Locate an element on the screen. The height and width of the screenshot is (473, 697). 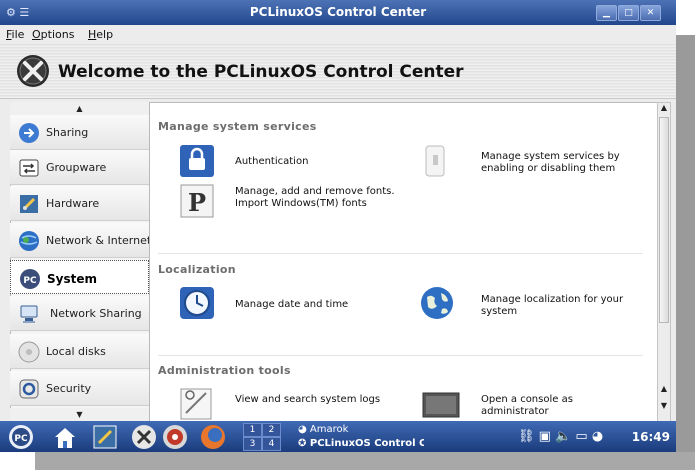
disc-icon is located at coordinates (175, 437).